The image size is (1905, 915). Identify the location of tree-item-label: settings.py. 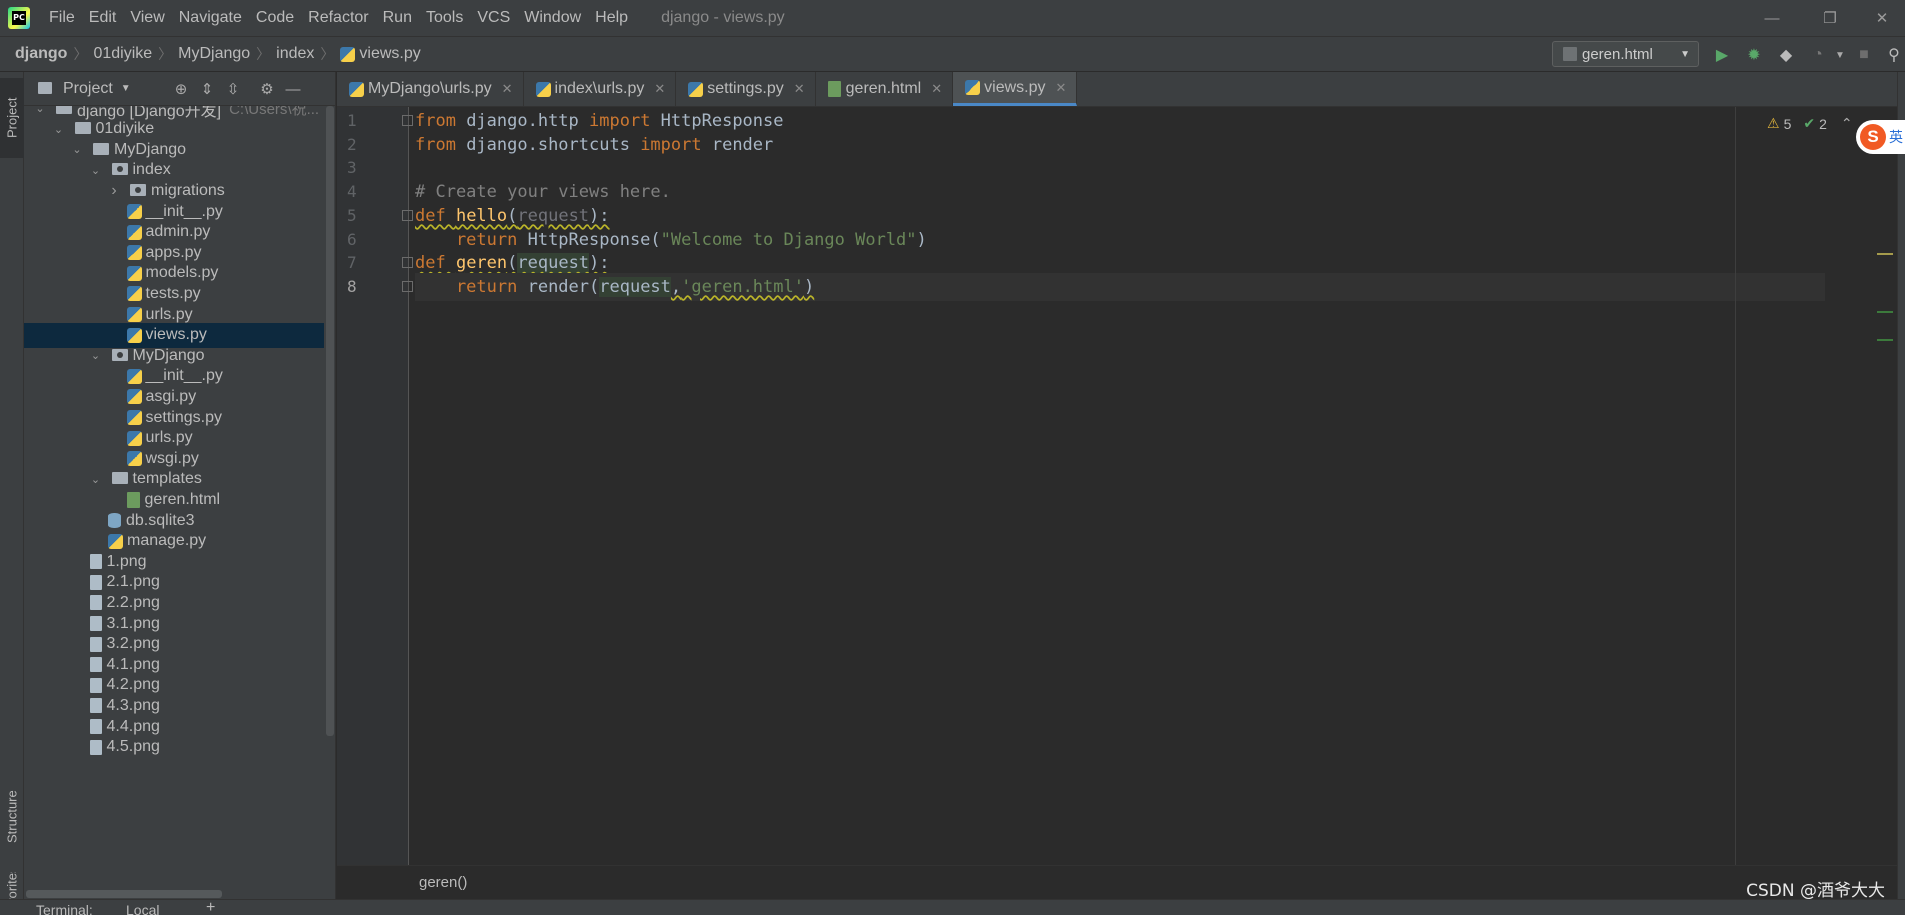
(183, 417).